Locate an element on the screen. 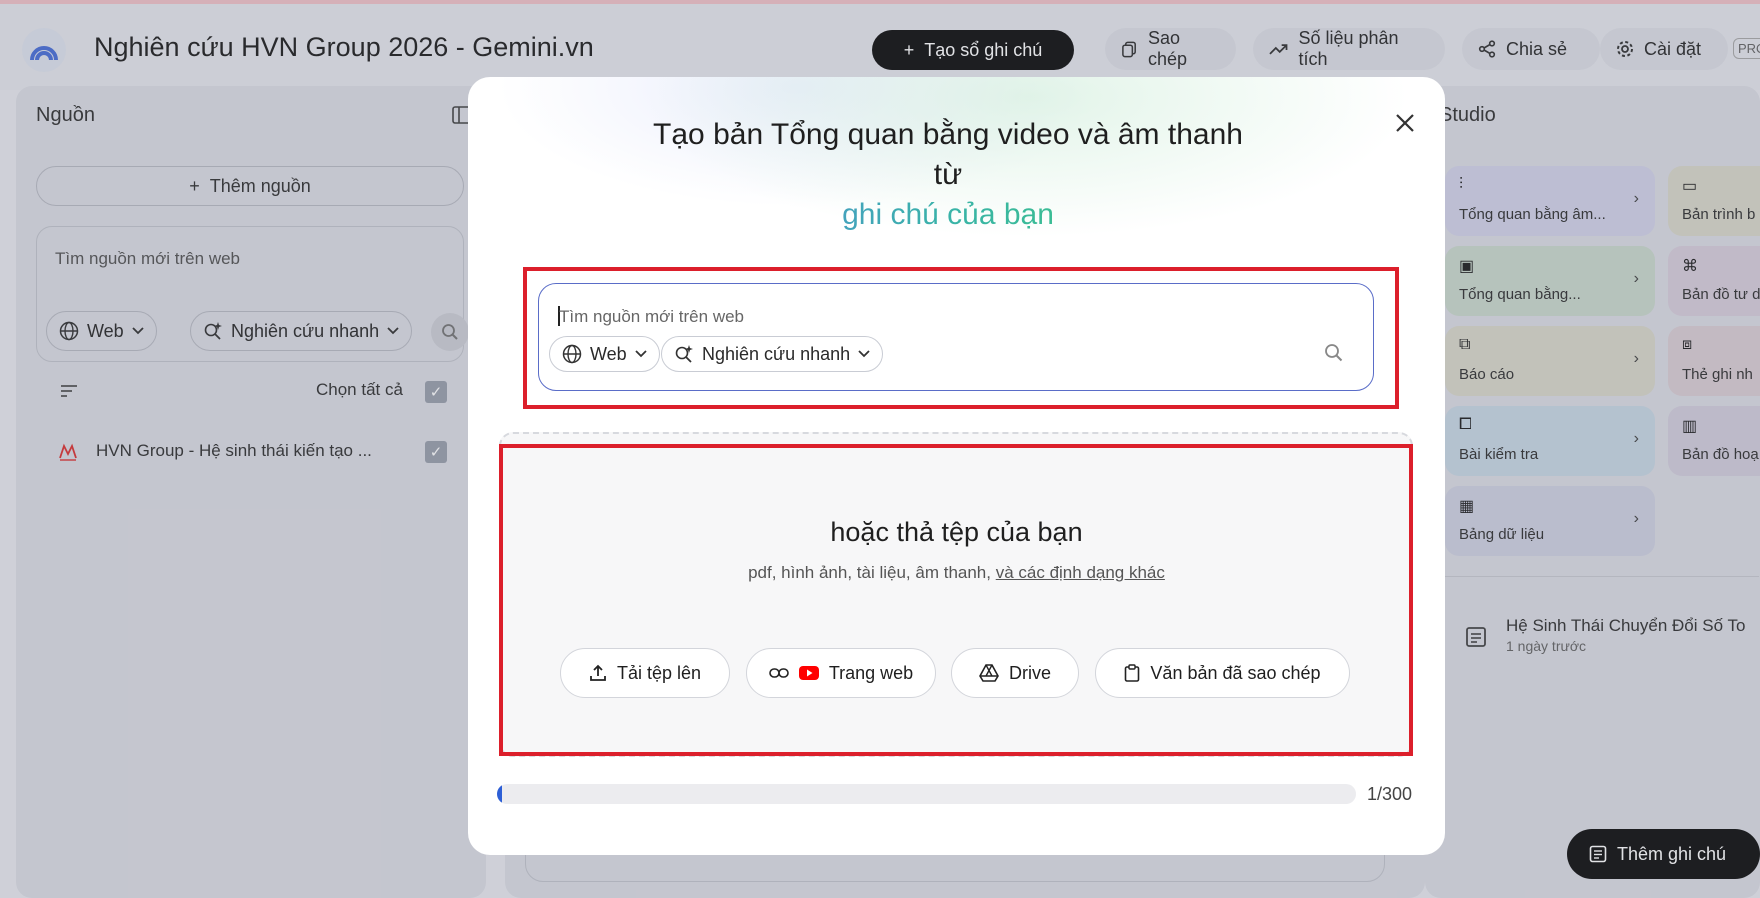 This screenshot has width=1760, height=898. upload-icon is located at coordinates (598, 672).